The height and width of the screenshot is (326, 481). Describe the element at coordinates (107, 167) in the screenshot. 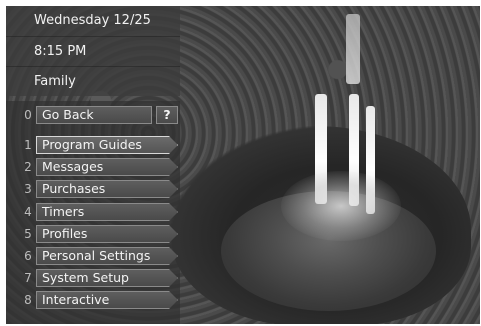

I see `messages-button: Messages` at that location.